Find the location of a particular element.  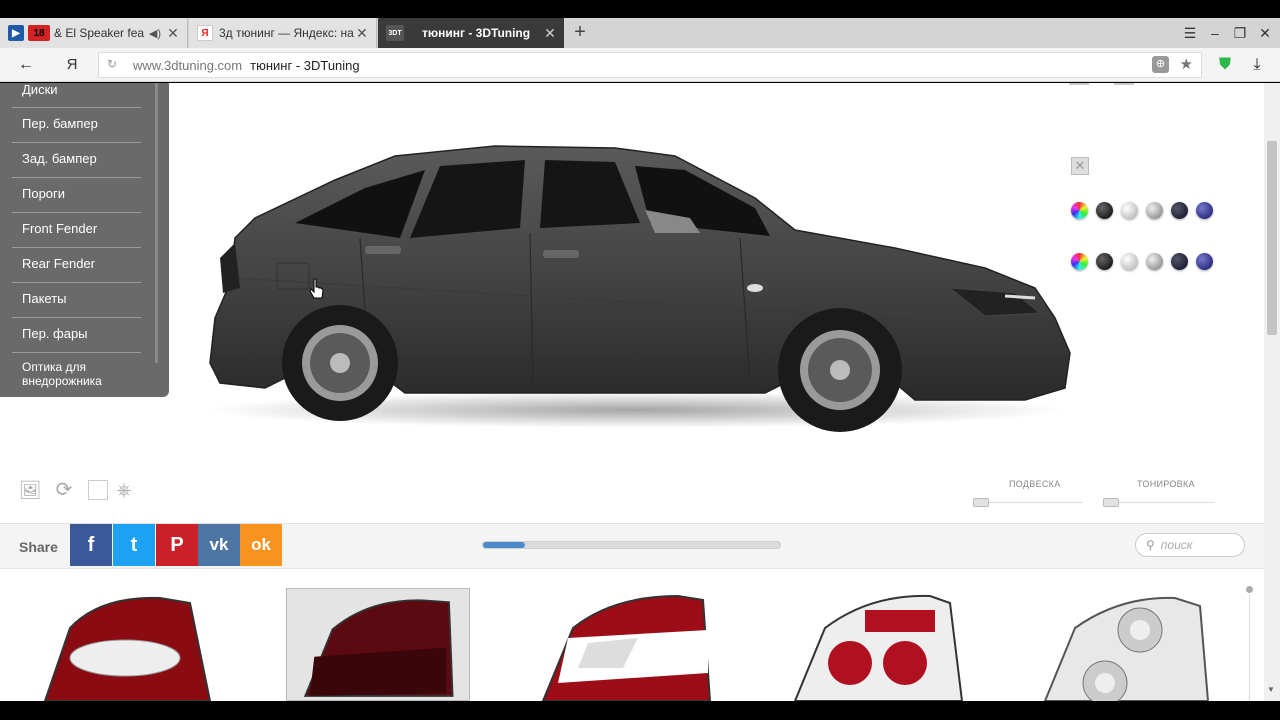

vk-icon: vk is located at coordinates (219, 545).